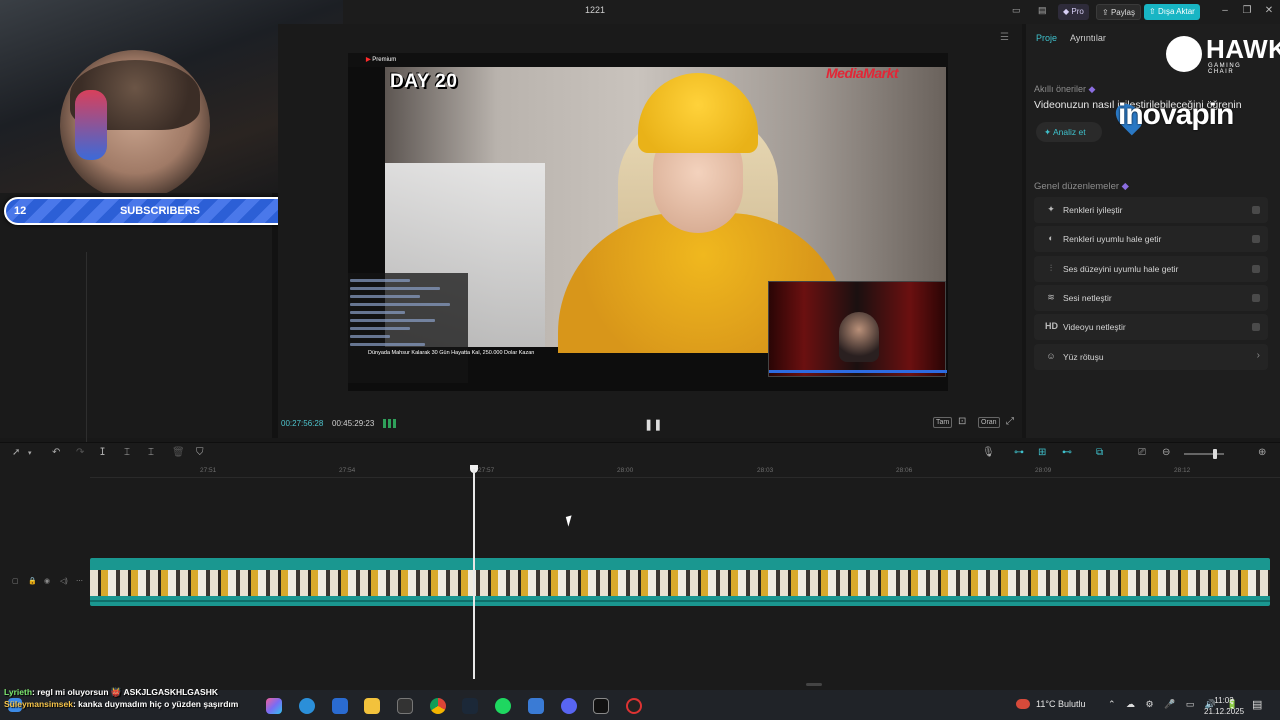  What do you see at coordinates (858, 371) in the screenshot?
I see `pip-progress` at bounding box center [858, 371].